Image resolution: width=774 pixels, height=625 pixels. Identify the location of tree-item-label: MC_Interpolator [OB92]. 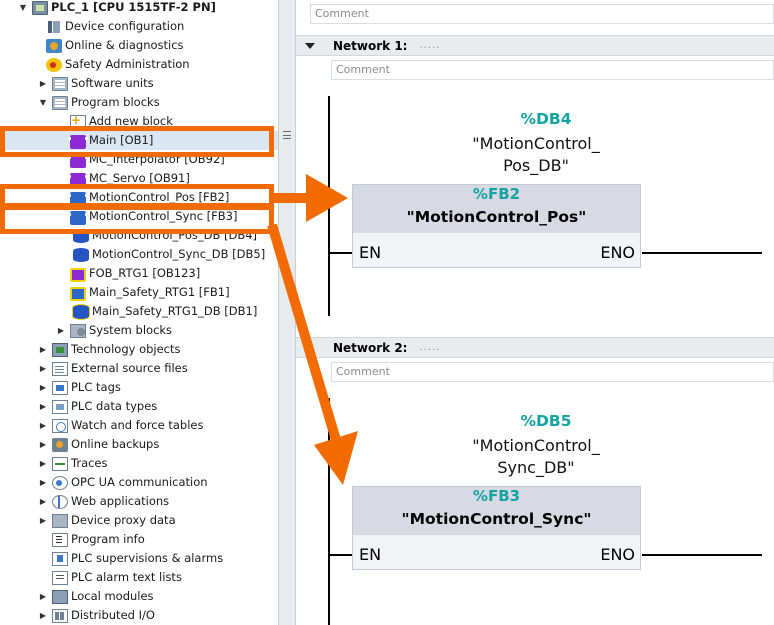
(157, 159).